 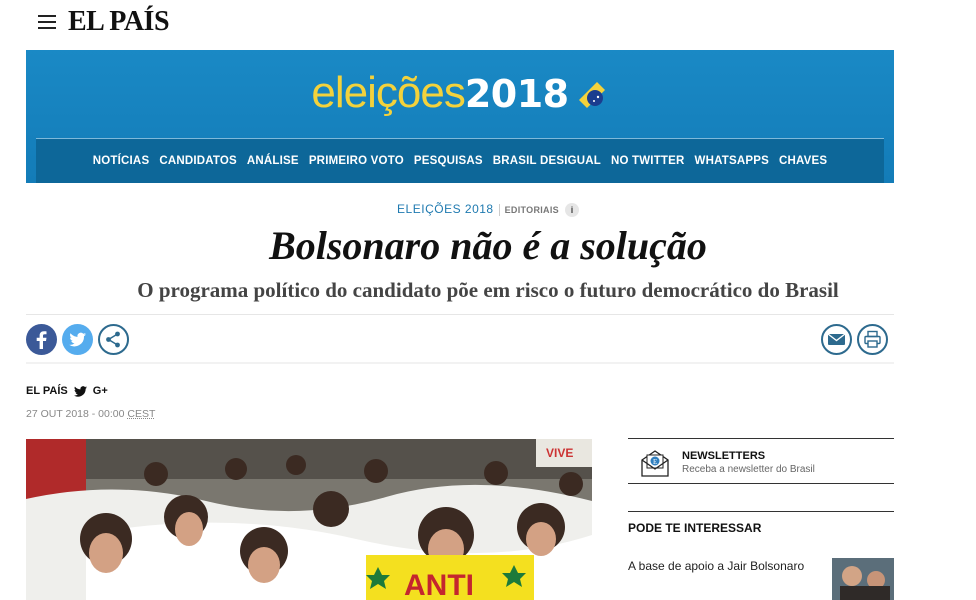 I want to click on byline: EL PAÍS G+, so click(x=67, y=391).